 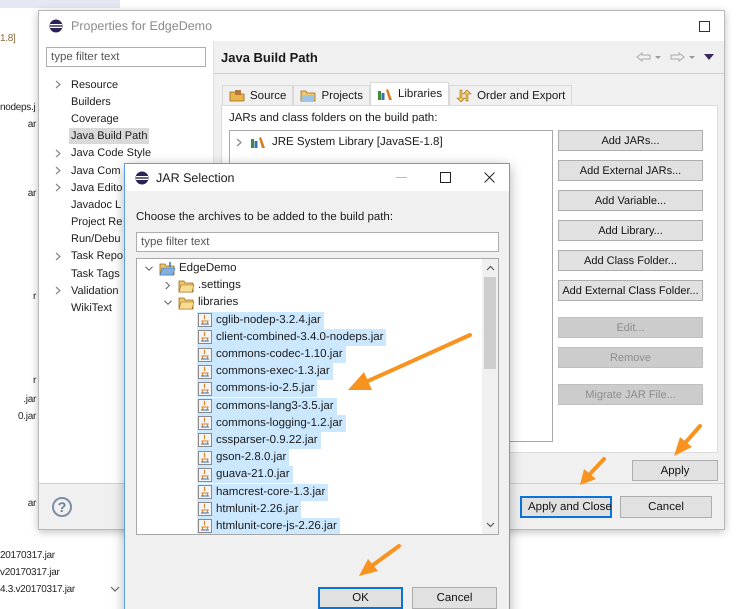 I want to click on eclipse-logo-icon, so click(x=56, y=26).